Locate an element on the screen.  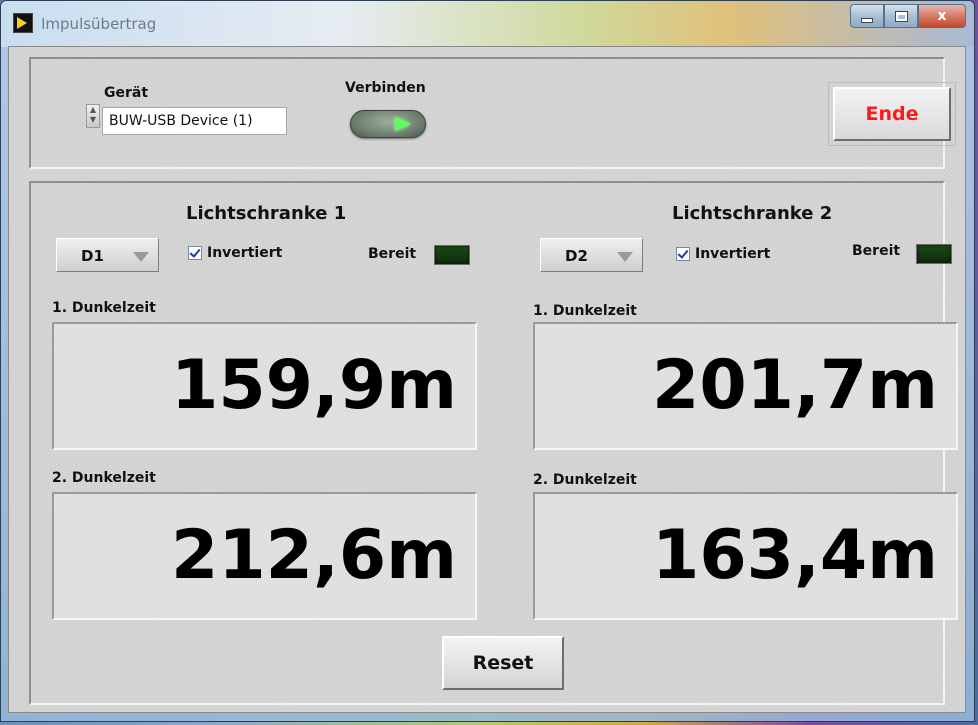
sensor-2-title: Lichtschranke 2 is located at coordinates (752, 213).